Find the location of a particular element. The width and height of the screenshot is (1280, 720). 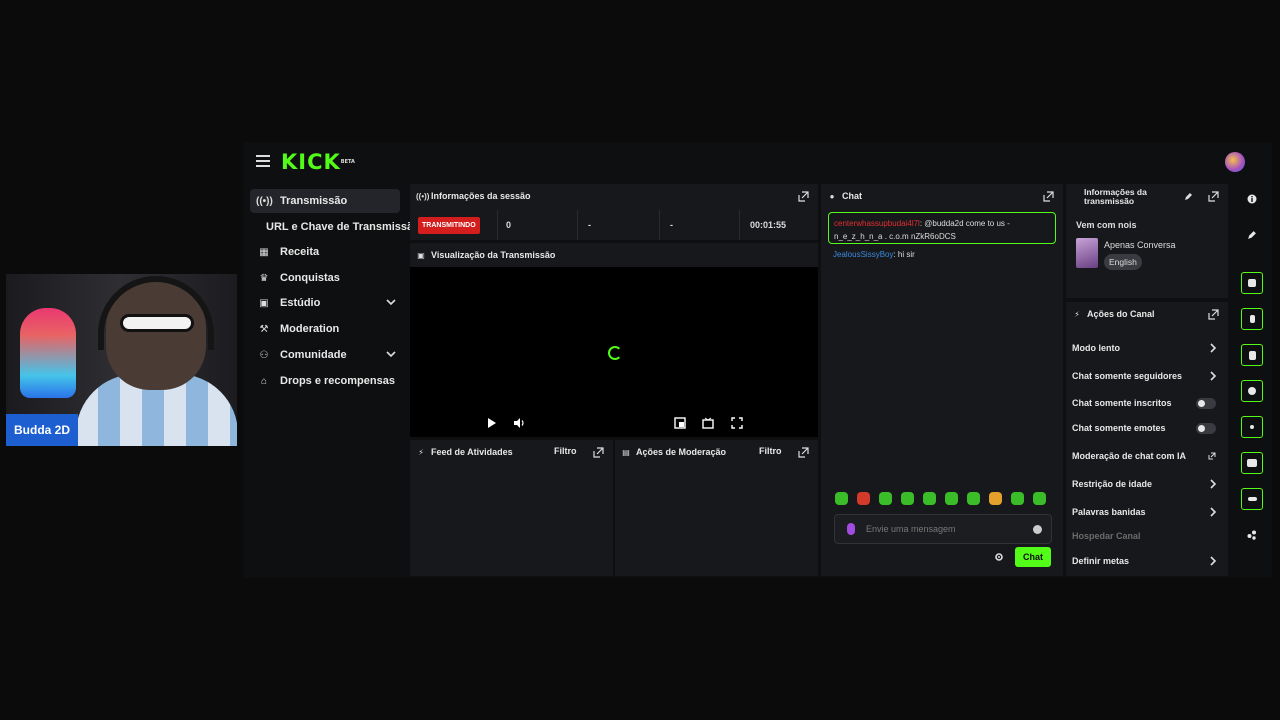

gift-icon: ⌂ is located at coordinates (264, 381).